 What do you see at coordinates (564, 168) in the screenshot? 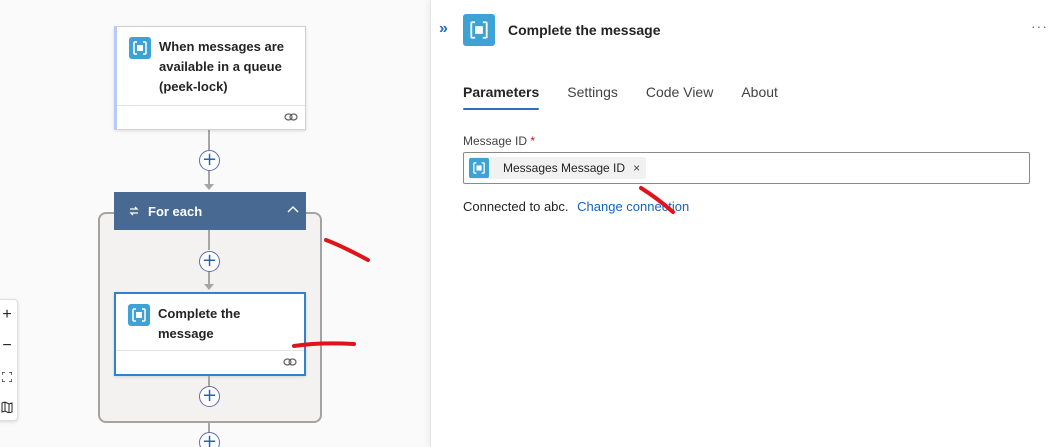
I see `token-label: Messages Message ID` at bounding box center [564, 168].